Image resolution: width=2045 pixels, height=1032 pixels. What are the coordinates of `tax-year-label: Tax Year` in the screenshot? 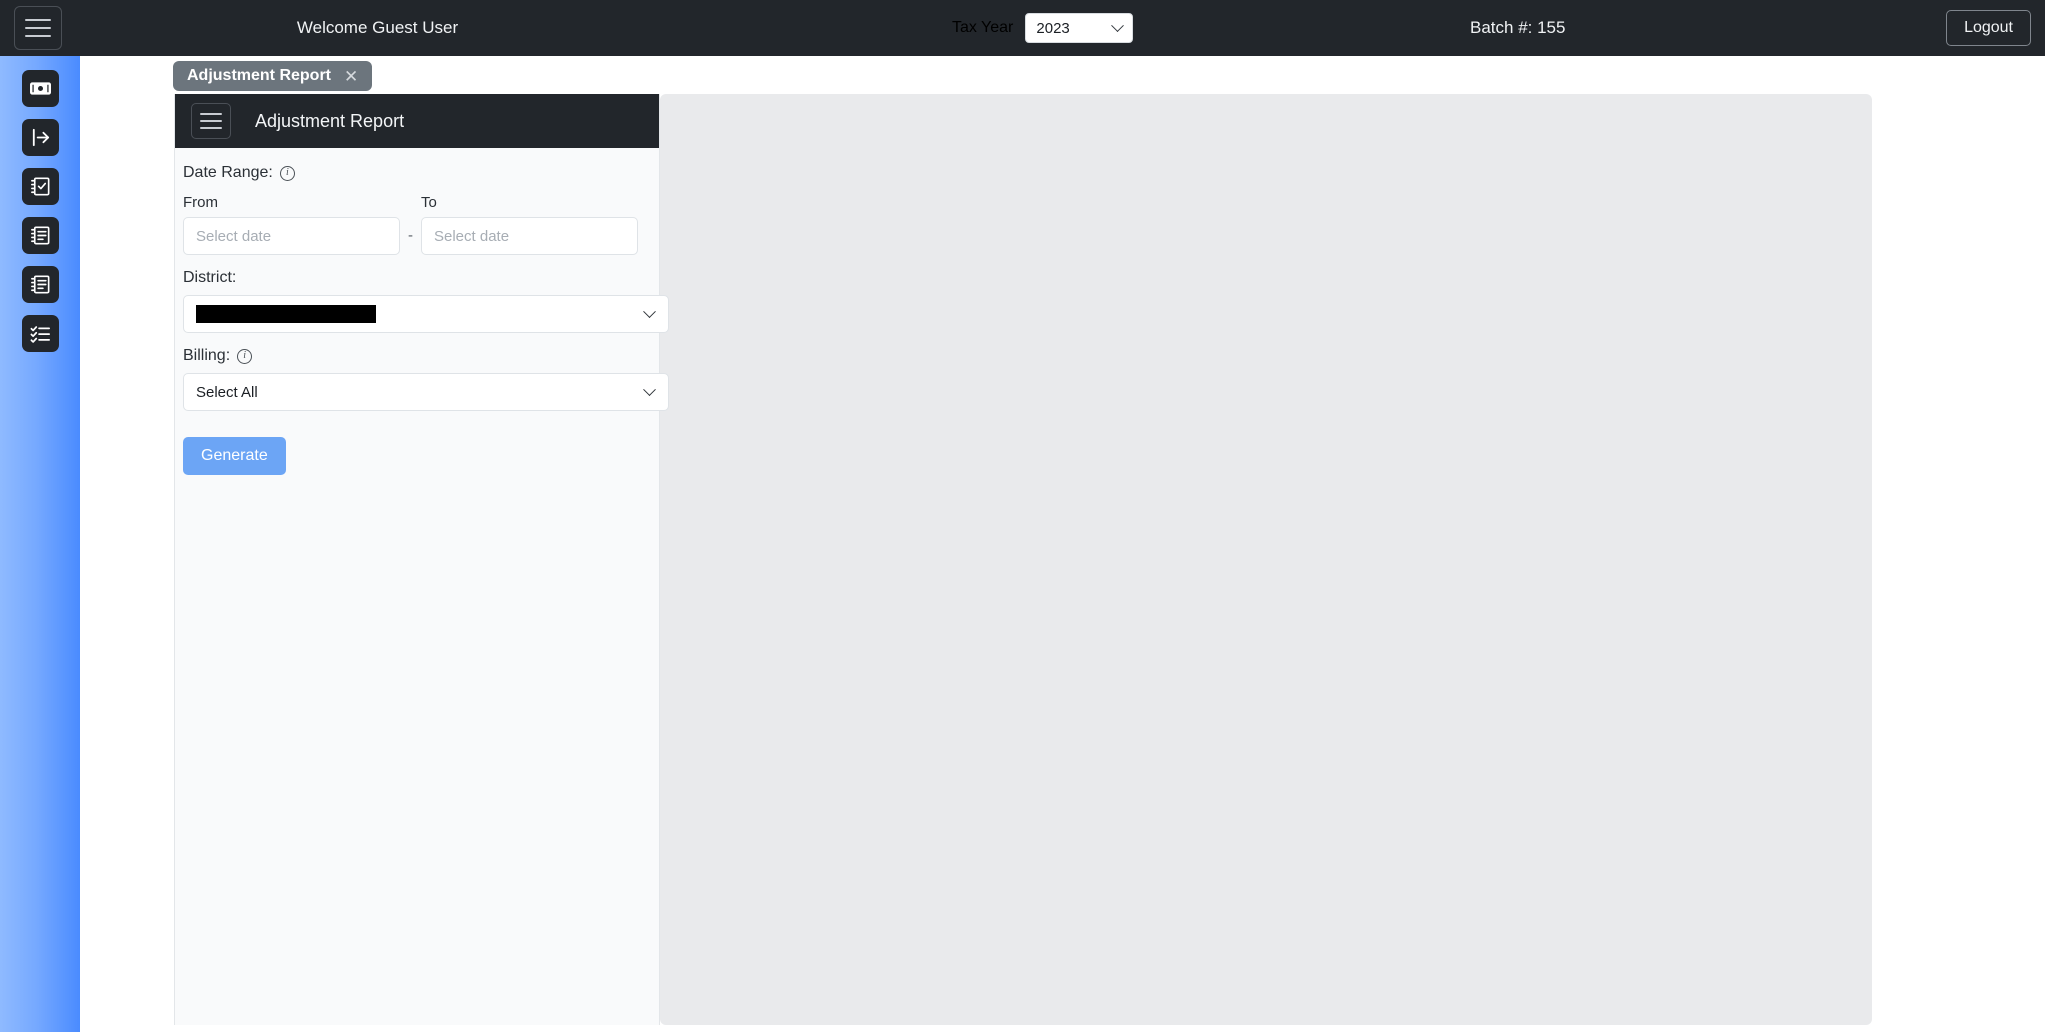 It's located at (983, 27).